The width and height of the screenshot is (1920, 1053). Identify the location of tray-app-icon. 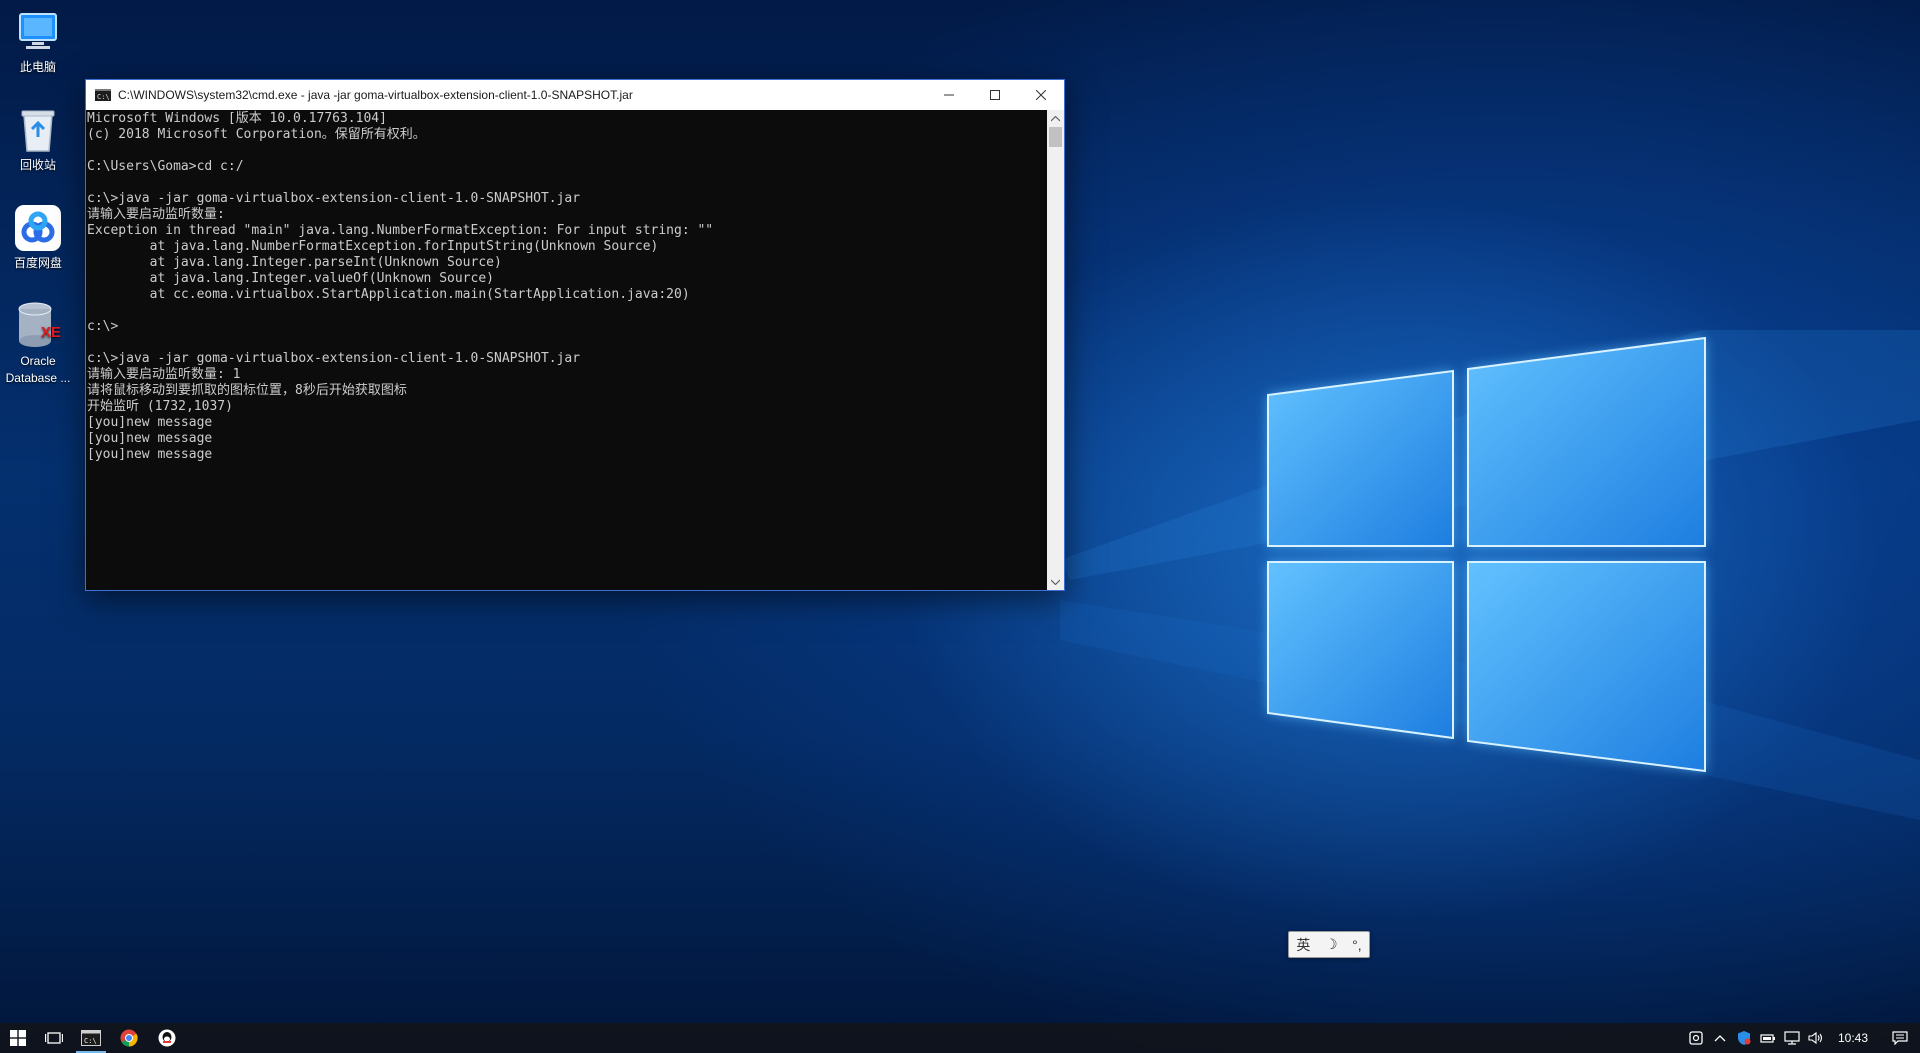
(1696, 1038).